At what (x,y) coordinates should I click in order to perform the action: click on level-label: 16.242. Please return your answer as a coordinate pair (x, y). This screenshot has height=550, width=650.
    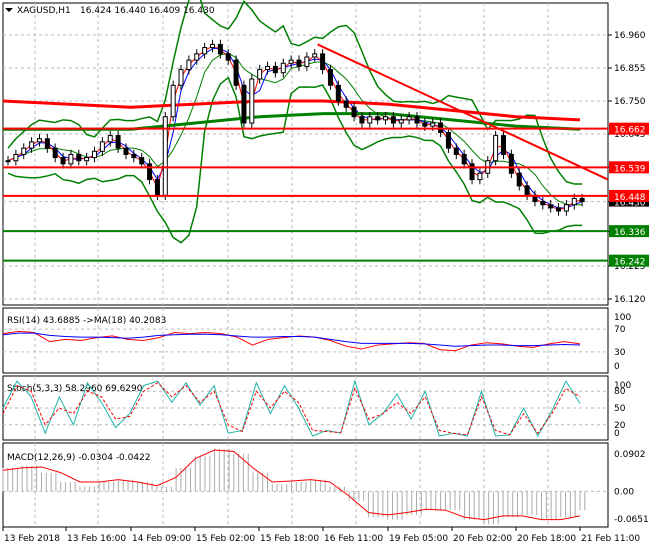
    Looking at the image, I should click on (630, 263).